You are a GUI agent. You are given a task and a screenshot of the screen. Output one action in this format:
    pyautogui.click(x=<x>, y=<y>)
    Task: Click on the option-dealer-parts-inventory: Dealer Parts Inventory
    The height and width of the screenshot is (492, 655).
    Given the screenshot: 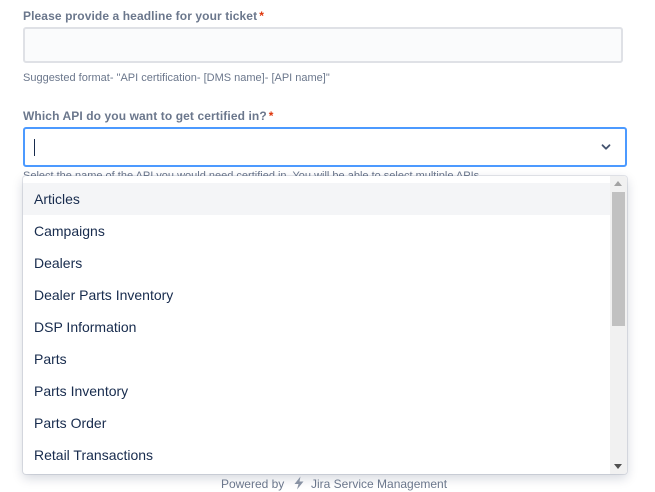 What is the action you would take?
    pyautogui.click(x=316, y=295)
    